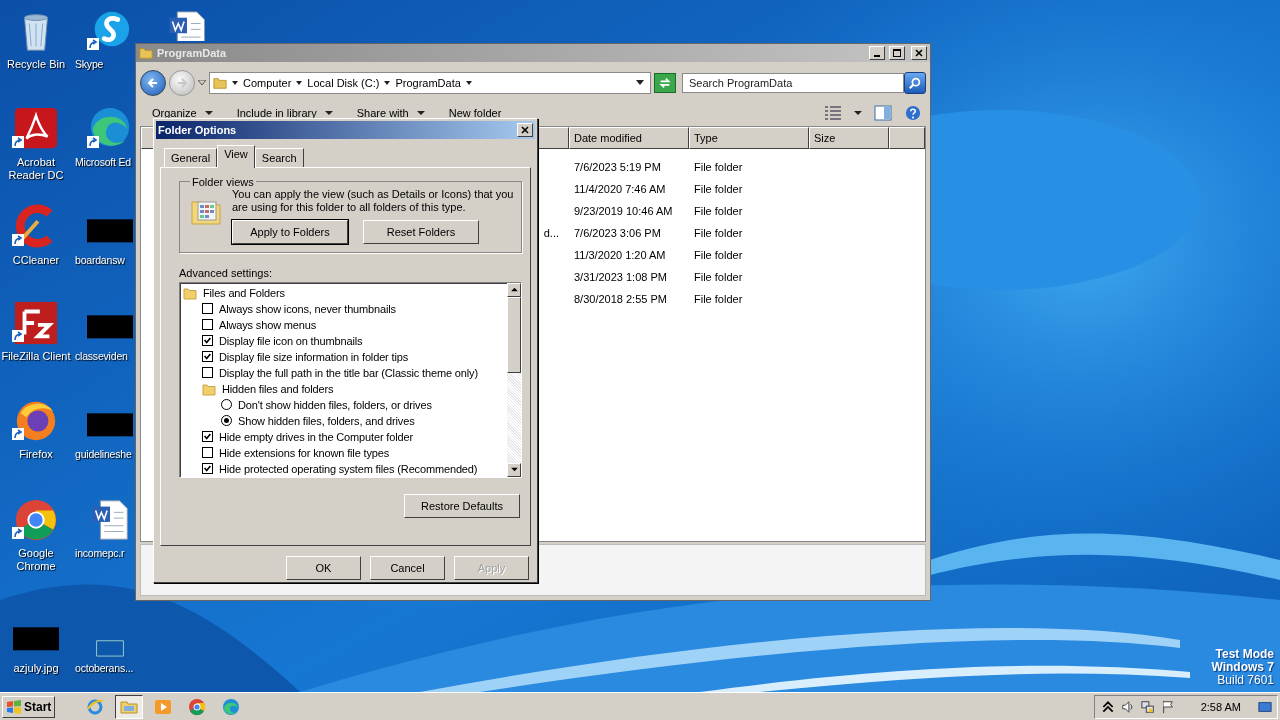 Image resolution: width=1280 pixels, height=720 pixels. What do you see at coordinates (284, 113) in the screenshot?
I see `toolbar-button: Include in library` at bounding box center [284, 113].